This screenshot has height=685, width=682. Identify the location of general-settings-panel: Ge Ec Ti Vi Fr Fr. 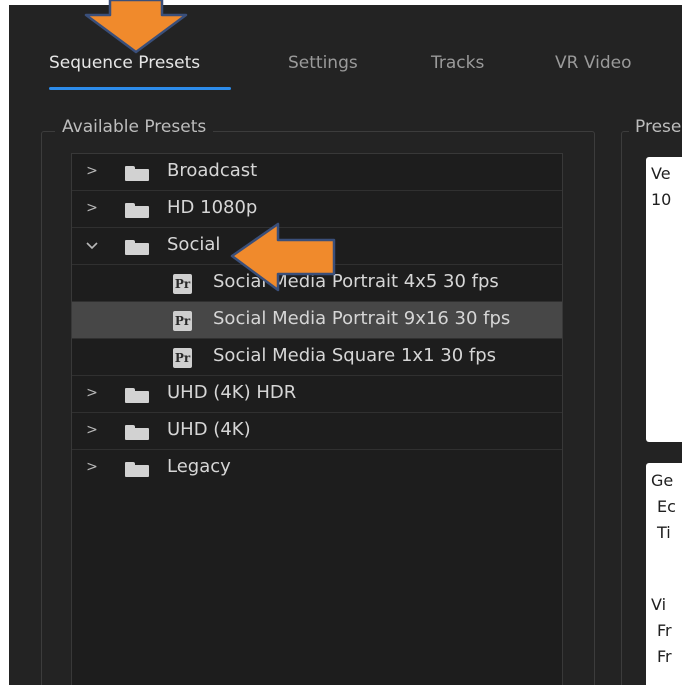
(664, 574).